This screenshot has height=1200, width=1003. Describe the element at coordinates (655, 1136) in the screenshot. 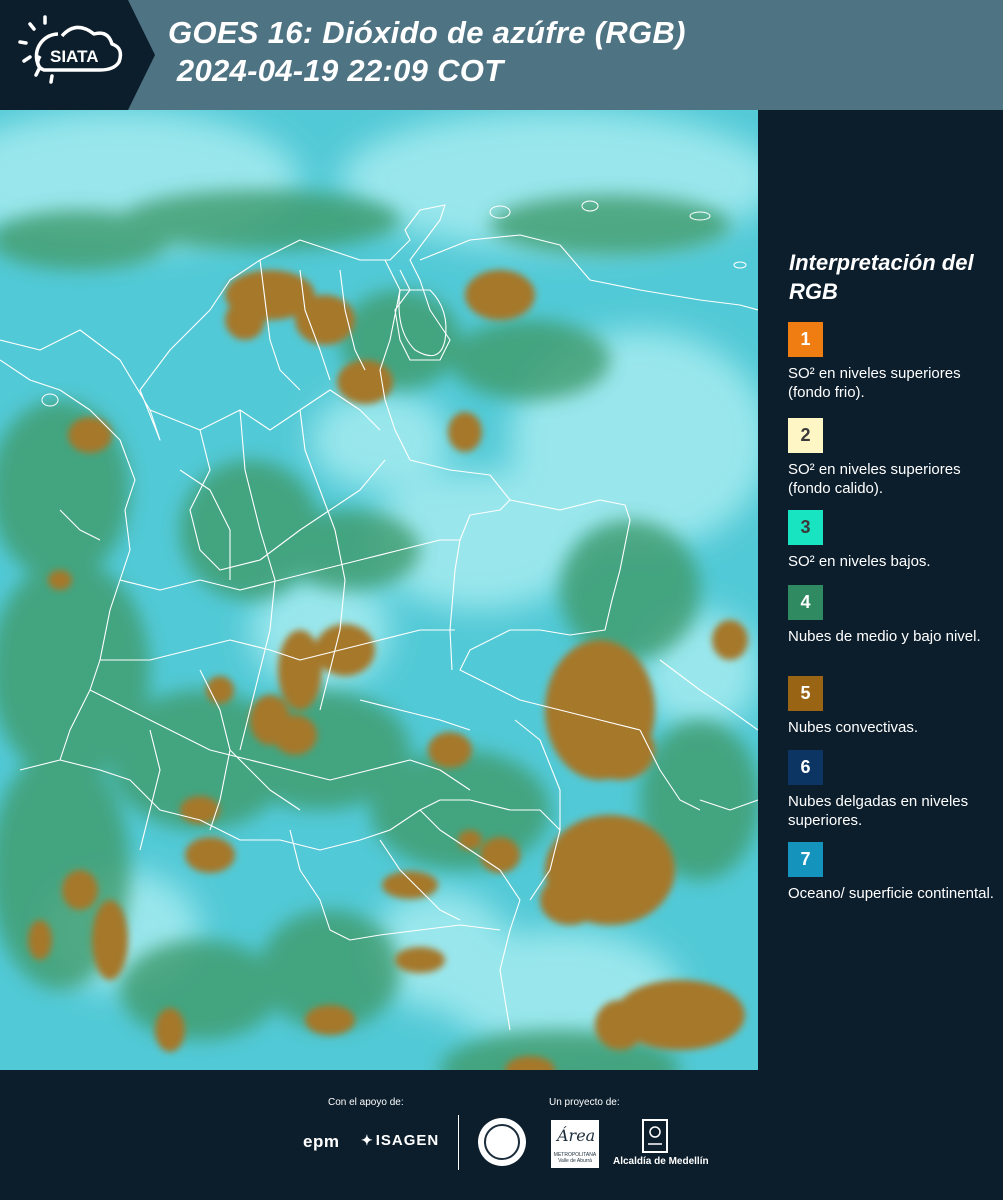

I see `alcaldia-shield-icon` at that location.